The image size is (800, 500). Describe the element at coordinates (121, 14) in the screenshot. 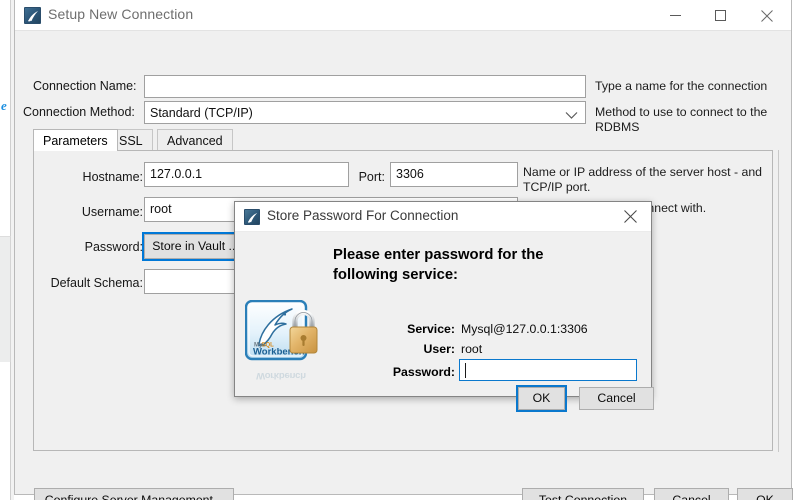

I see `window-title: Setup New Connection` at that location.